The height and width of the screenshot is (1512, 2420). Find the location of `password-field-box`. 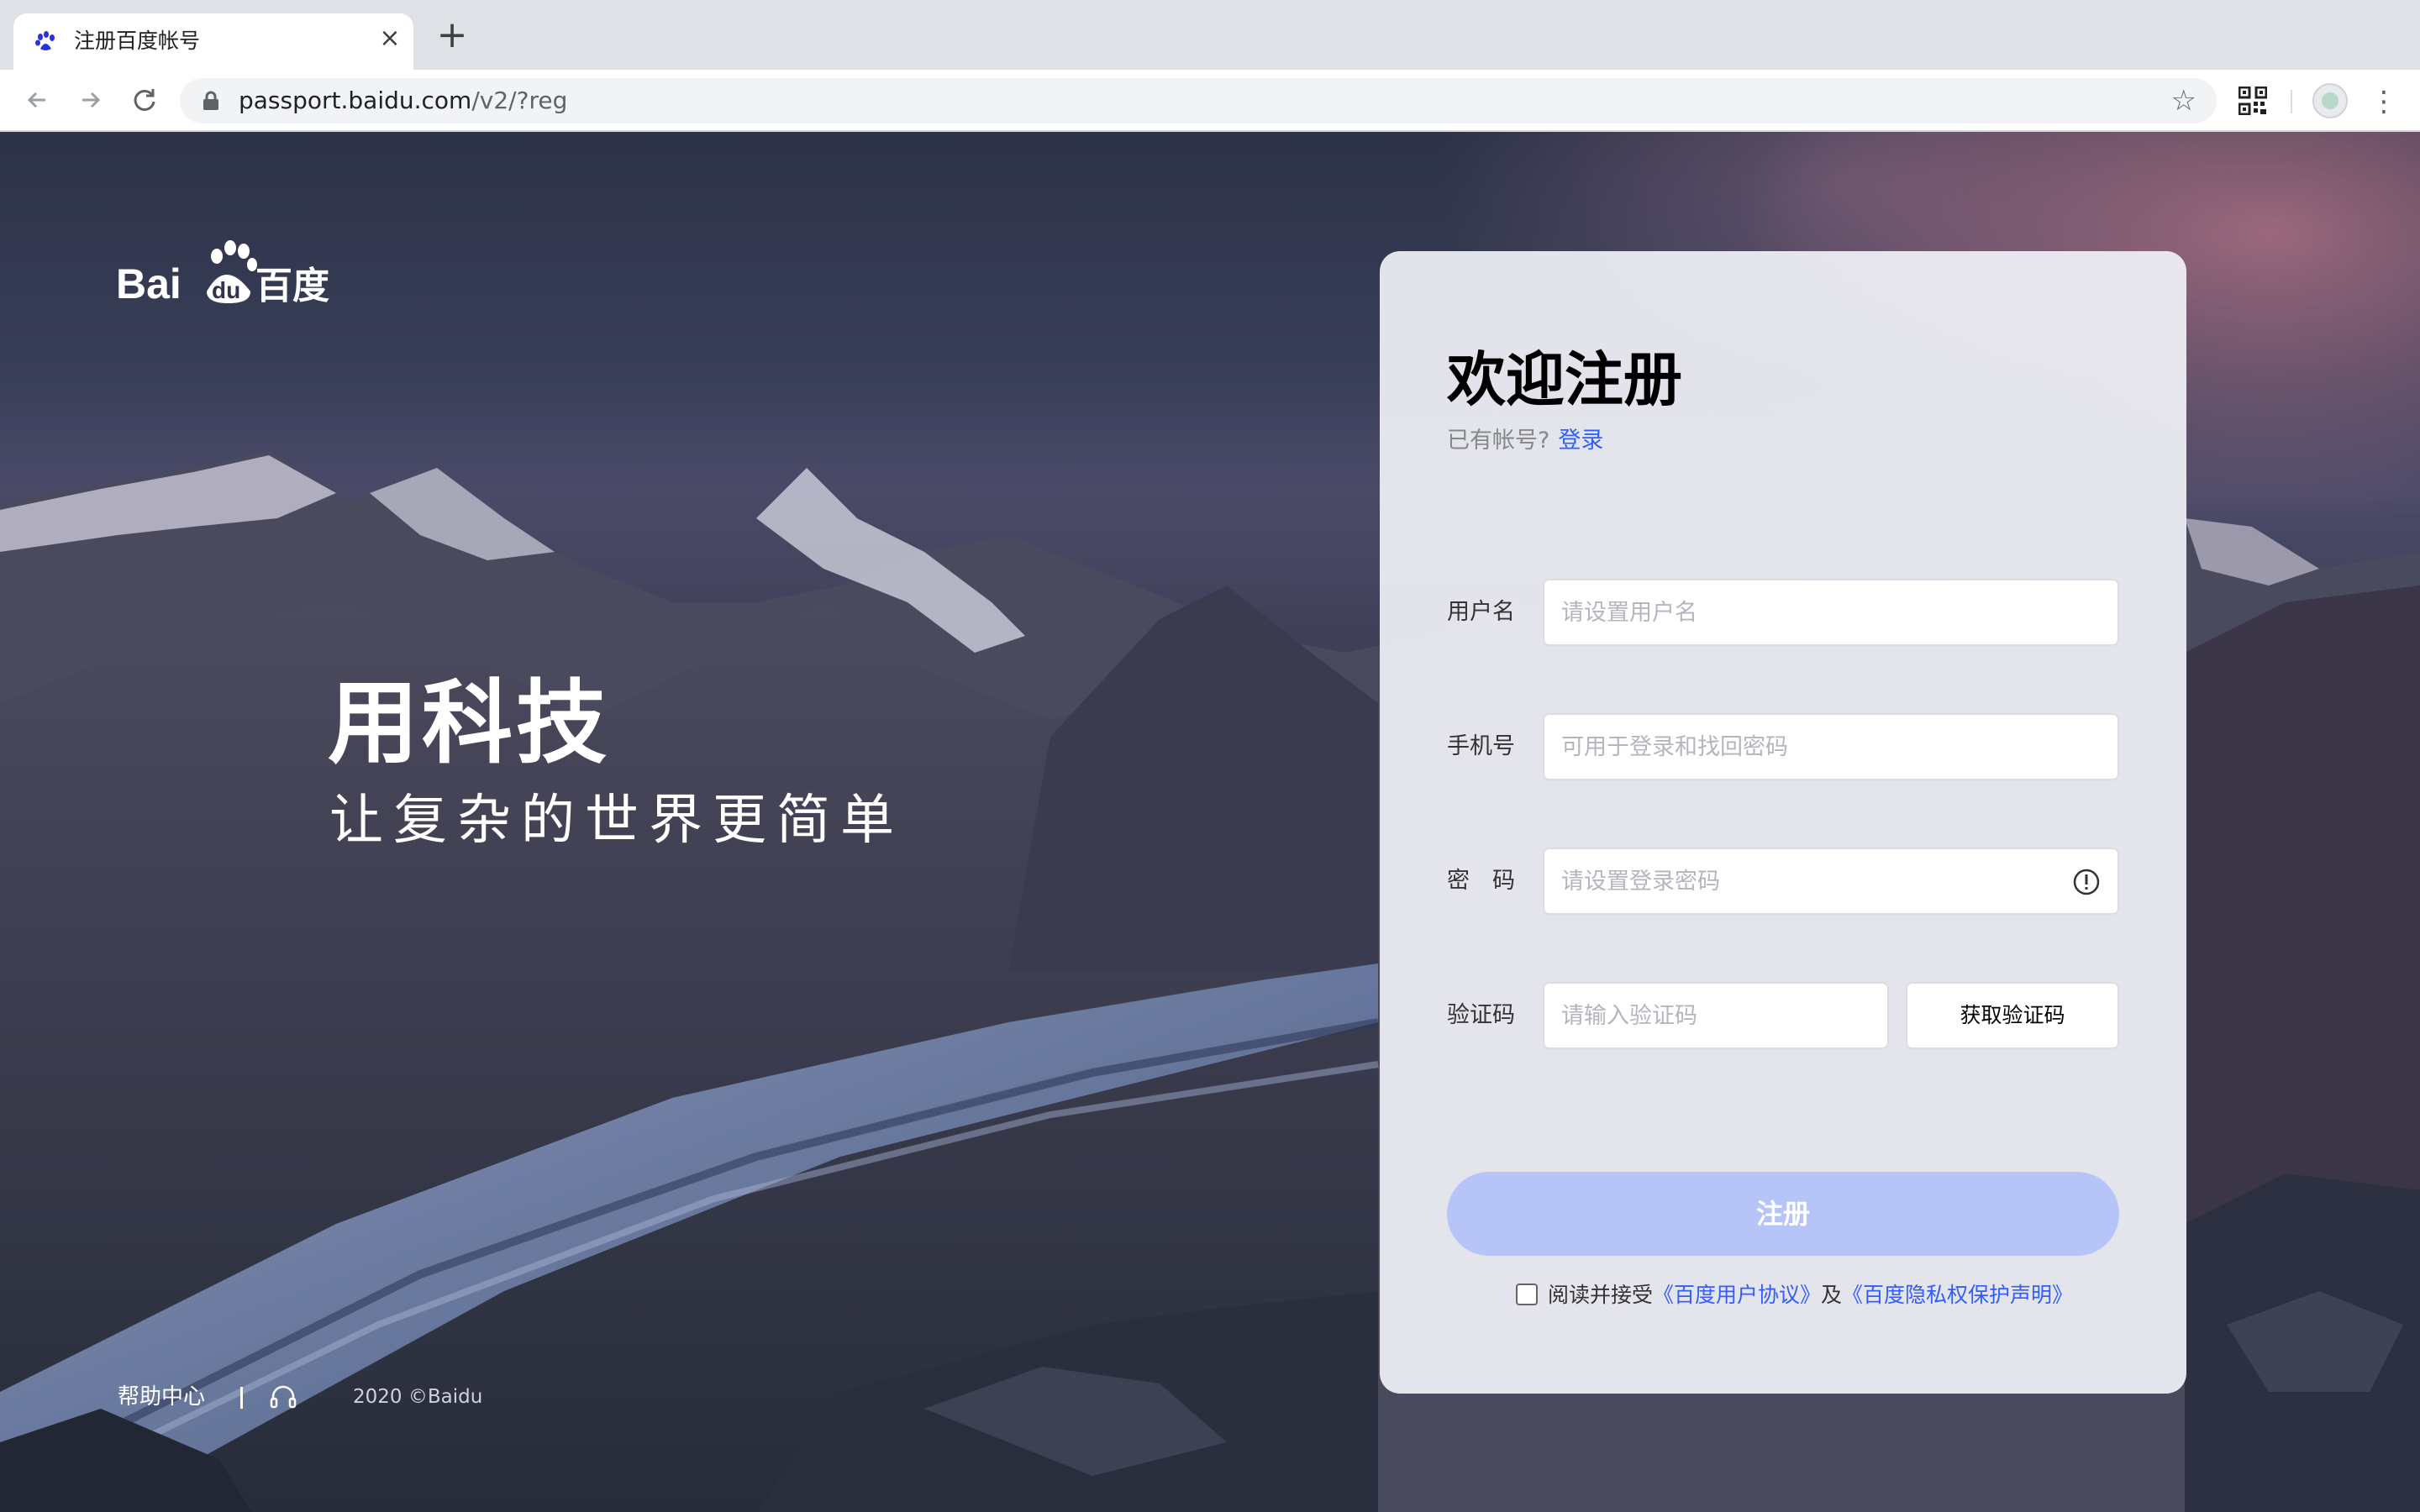

password-field-box is located at coordinates (1831, 881).